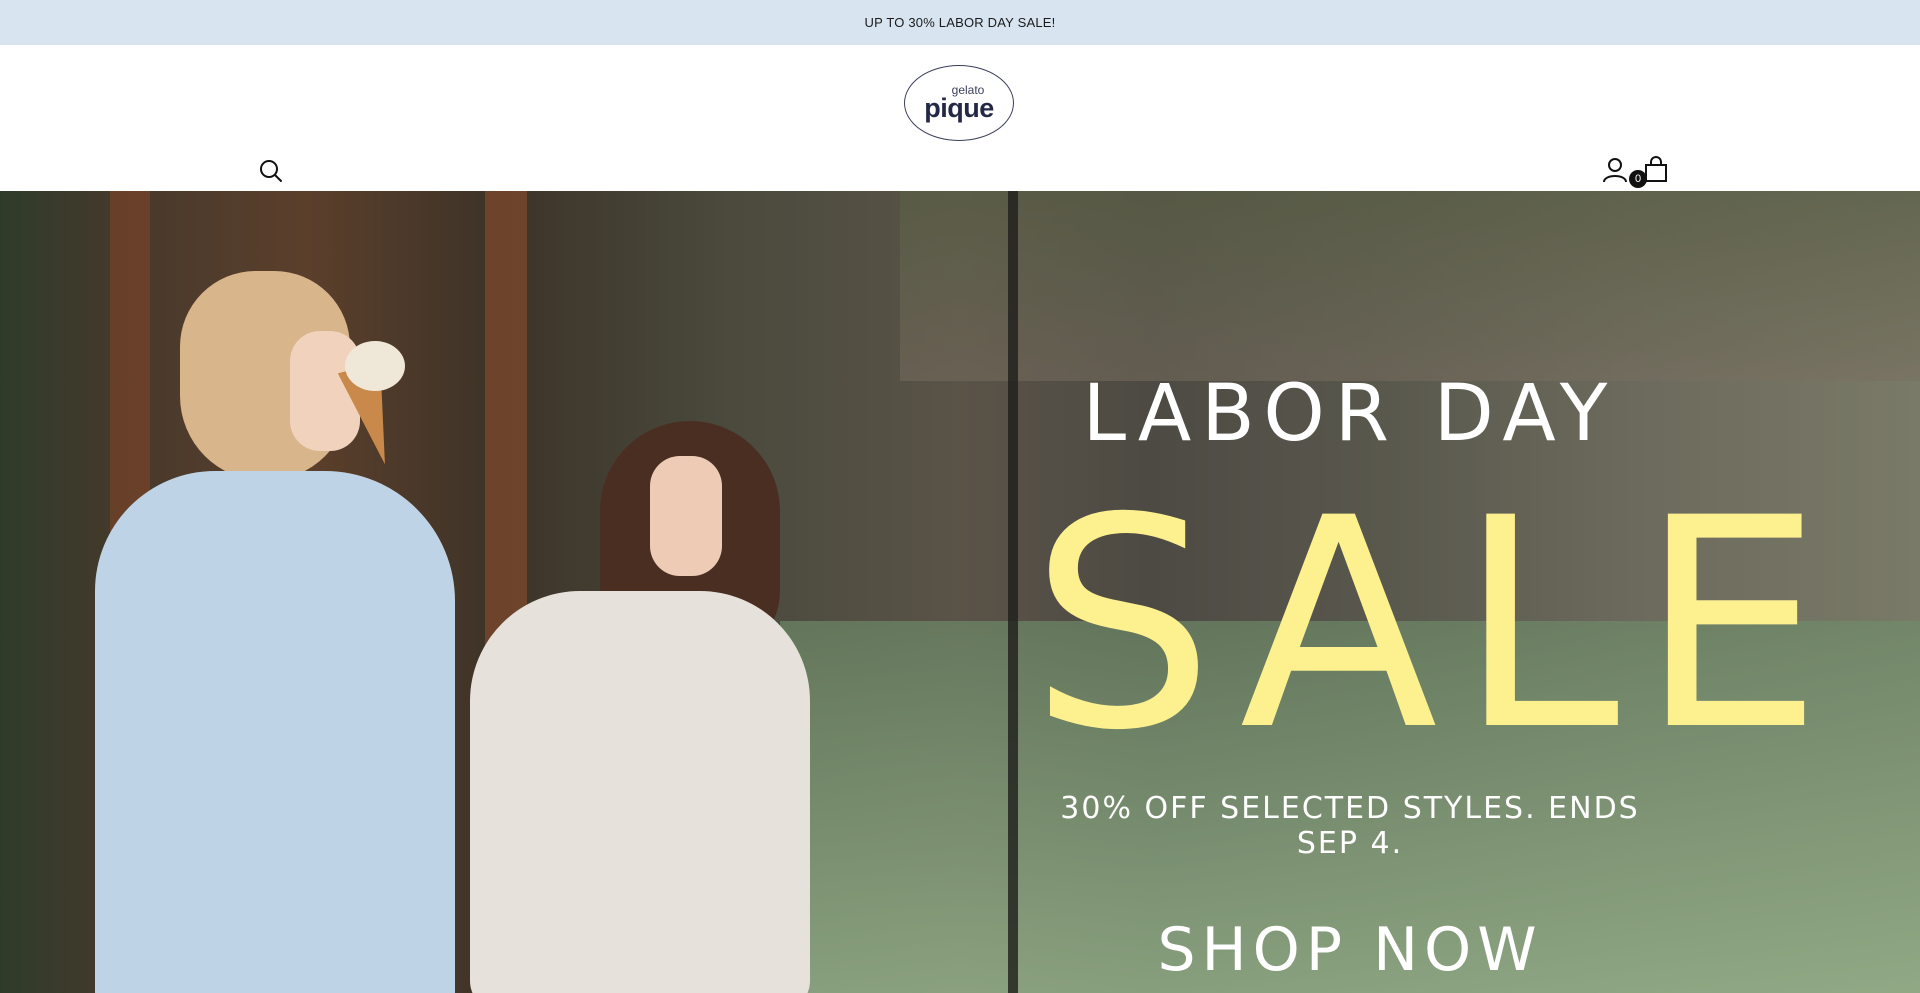  What do you see at coordinates (1350, 826) in the screenshot?
I see `hero-subheading: 30% OFF SELECTED STYLES. ENDS SEP 4.` at bounding box center [1350, 826].